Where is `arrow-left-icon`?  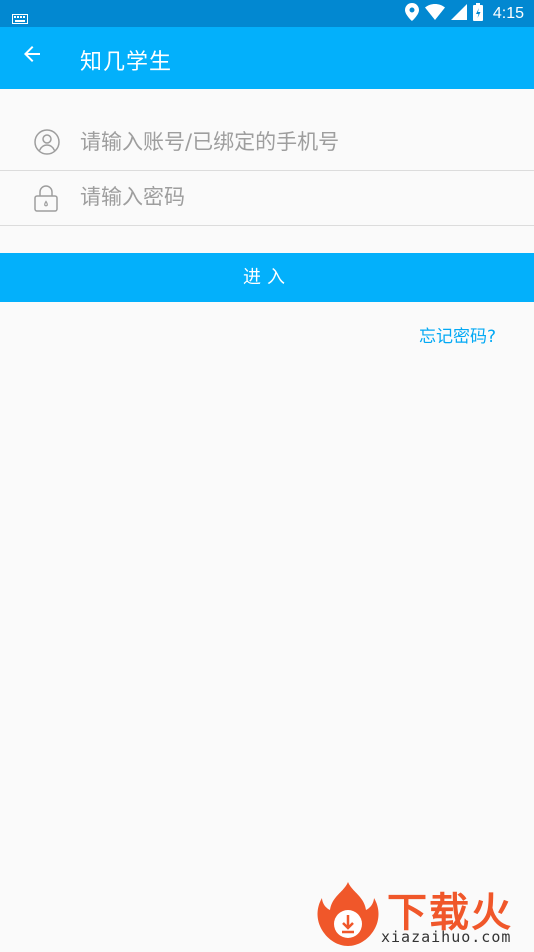 arrow-left-icon is located at coordinates (32, 54).